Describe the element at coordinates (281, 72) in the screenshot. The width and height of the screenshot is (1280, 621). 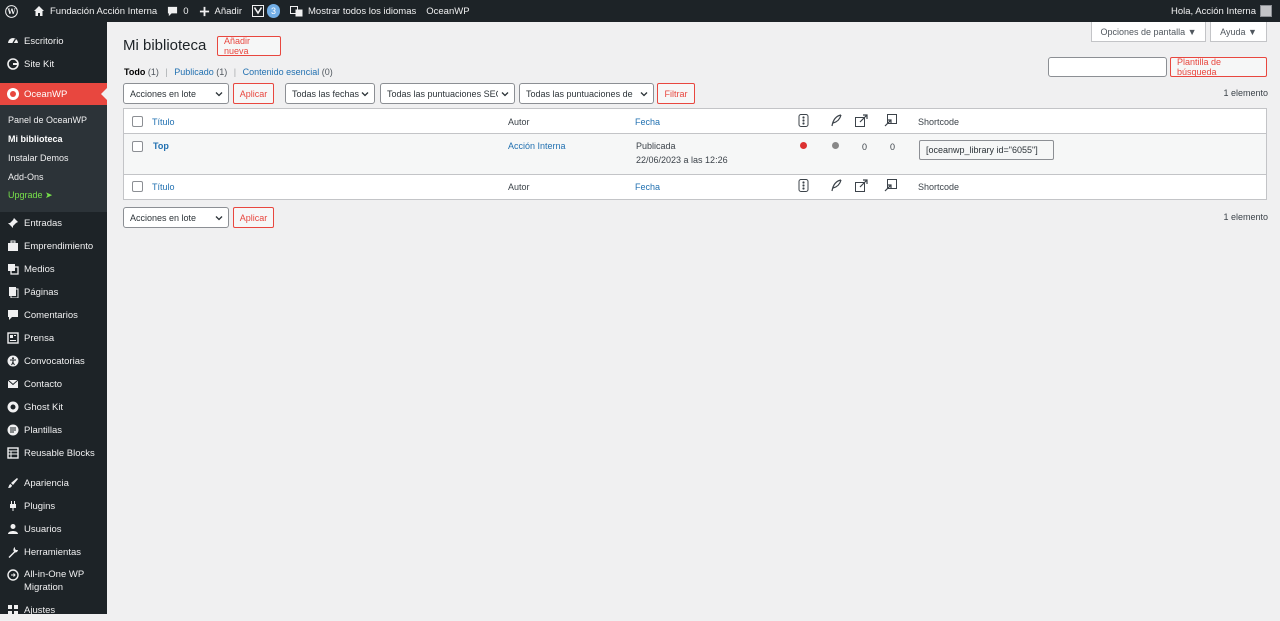
I see `view-cornerstone: Contenido esencial` at that location.